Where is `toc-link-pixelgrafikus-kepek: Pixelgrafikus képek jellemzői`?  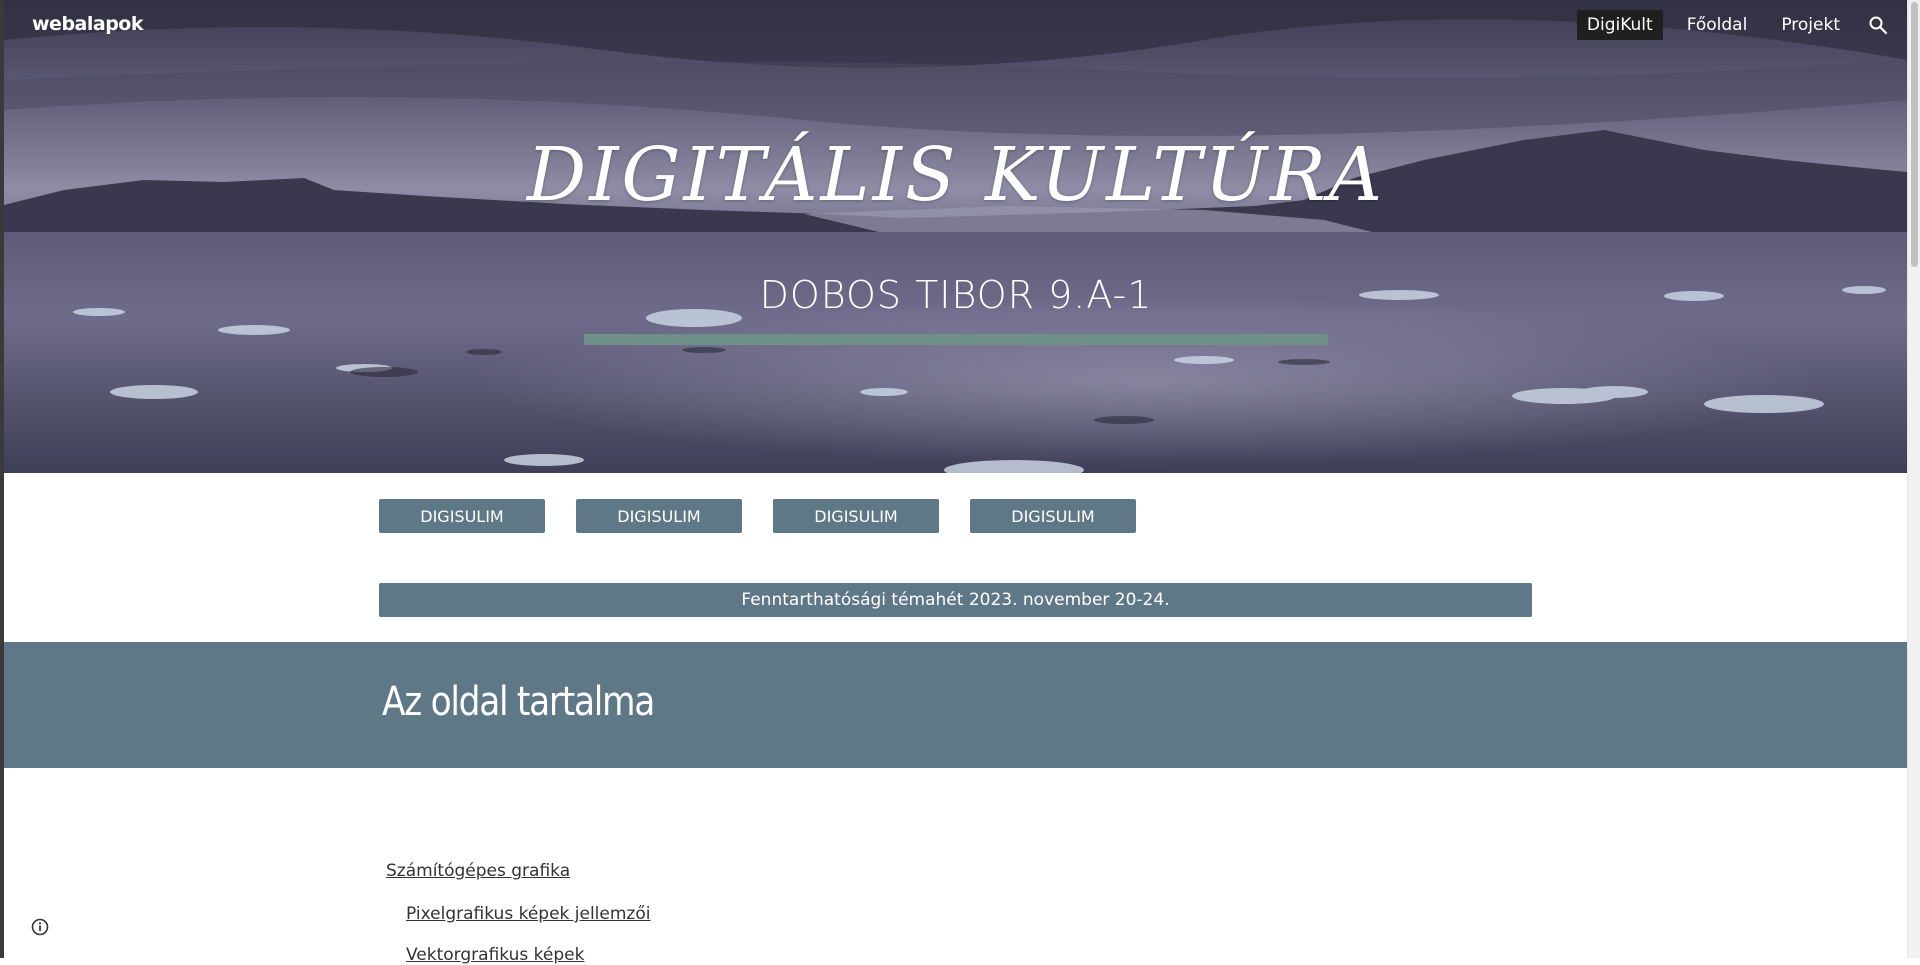 toc-link-pixelgrafikus-kepek: Pixelgrafikus képek jellemzői is located at coordinates (528, 914).